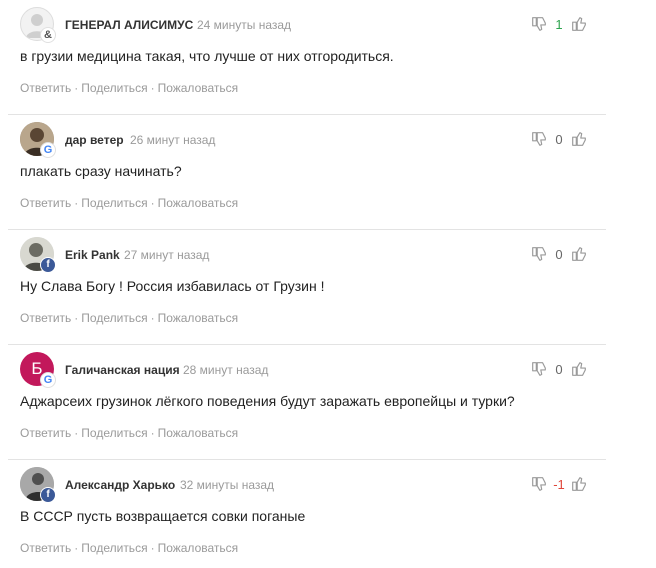 The height and width of the screenshot is (568, 656). I want to click on comment-author: дар ветер, so click(94, 140).